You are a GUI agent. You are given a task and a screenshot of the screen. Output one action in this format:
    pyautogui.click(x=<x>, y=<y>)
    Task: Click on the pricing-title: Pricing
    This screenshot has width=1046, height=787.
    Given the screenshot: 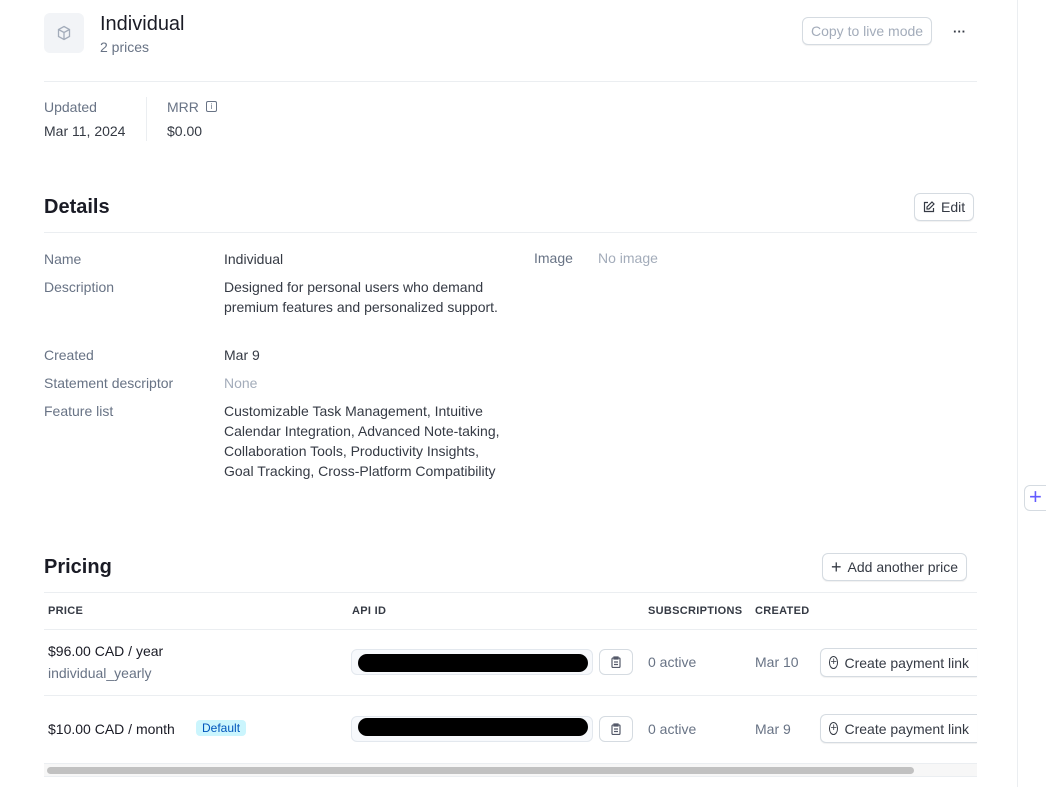 What is the action you would take?
    pyautogui.click(x=78, y=567)
    